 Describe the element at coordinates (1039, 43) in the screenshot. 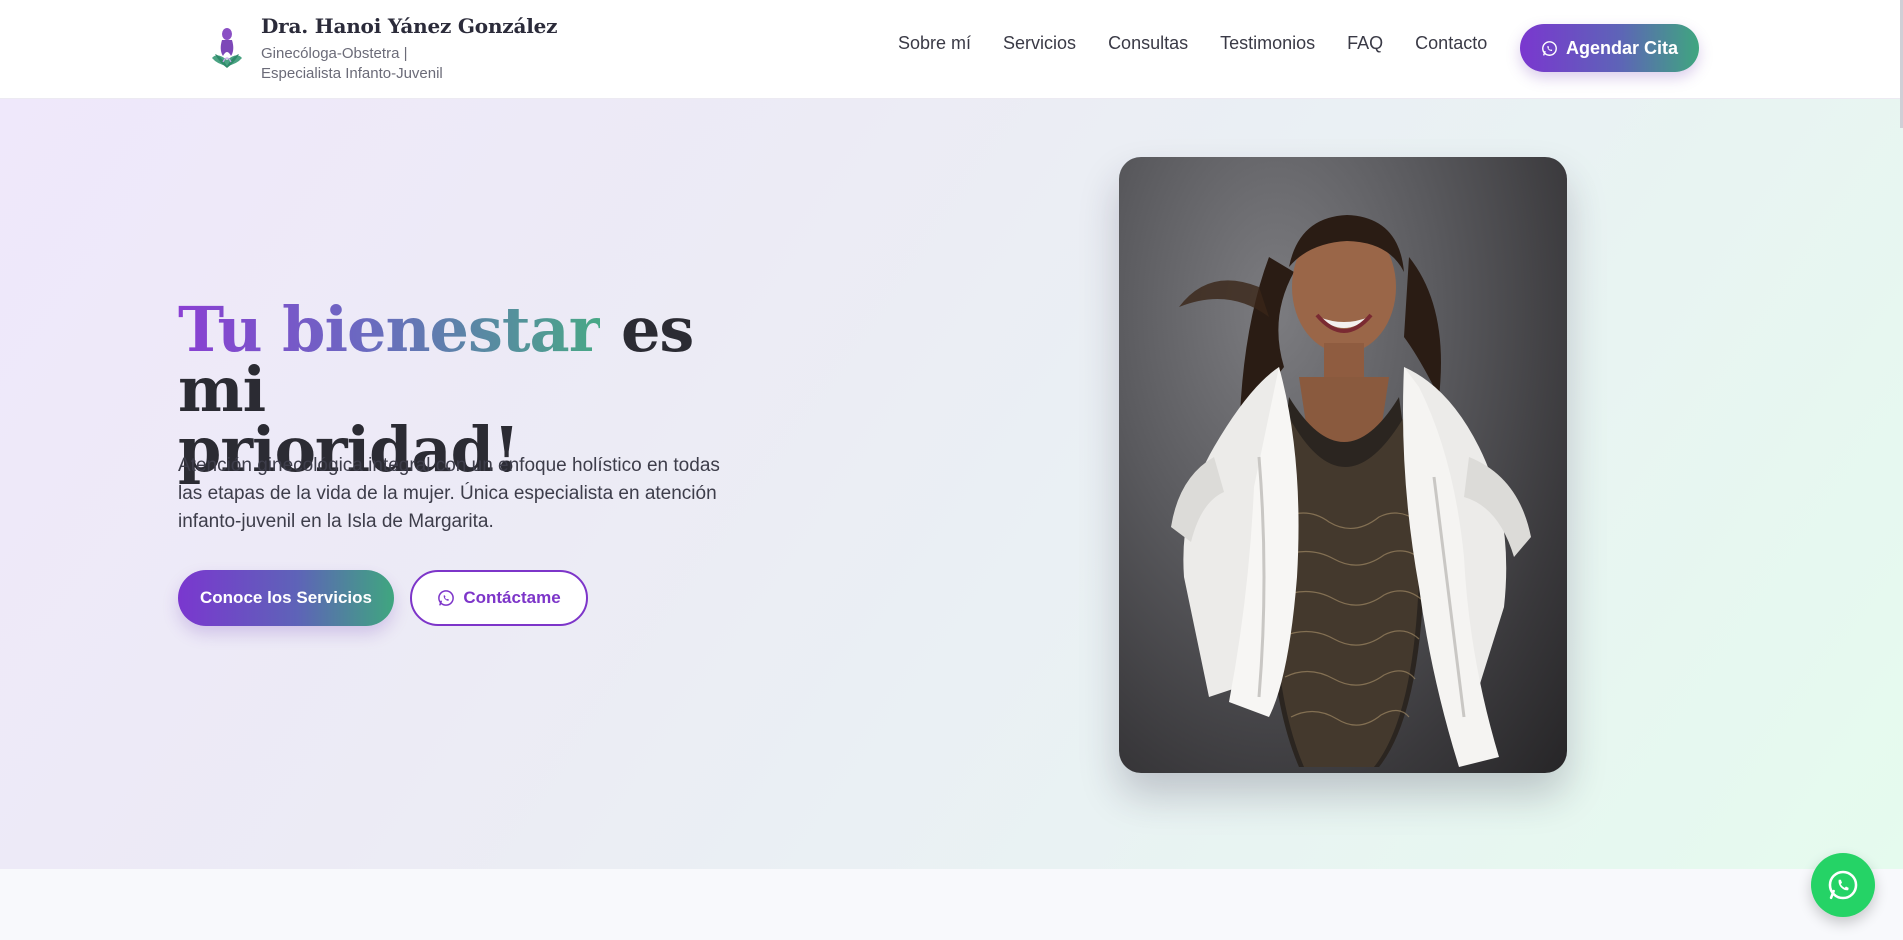

I see `nav-servicios: Servicios` at that location.